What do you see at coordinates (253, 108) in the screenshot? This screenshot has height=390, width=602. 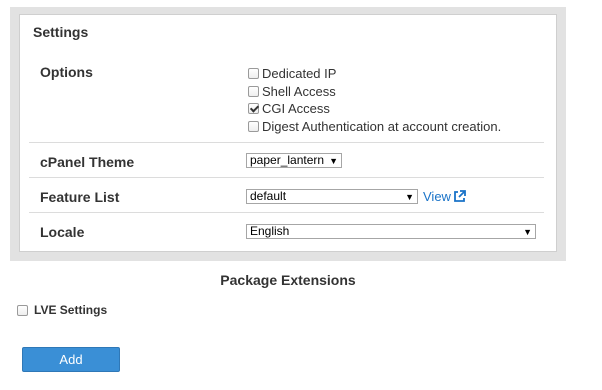 I see `cgi-access-checkbox` at bounding box center [253, 108].